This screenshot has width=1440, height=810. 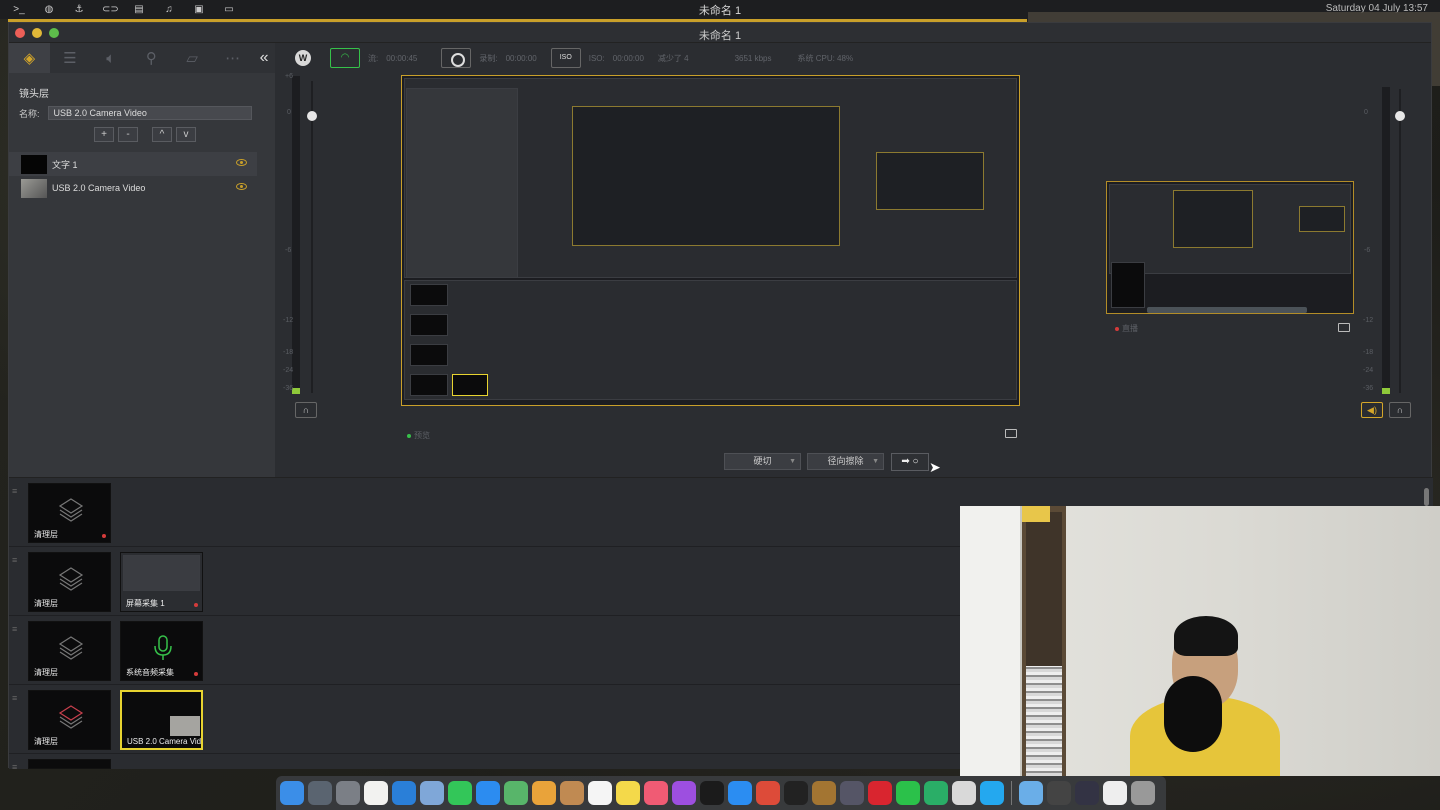 What do you see at coordinates (376, 793) in the screenshot?
I see `notes-icon` at bounding box center [376, 793].